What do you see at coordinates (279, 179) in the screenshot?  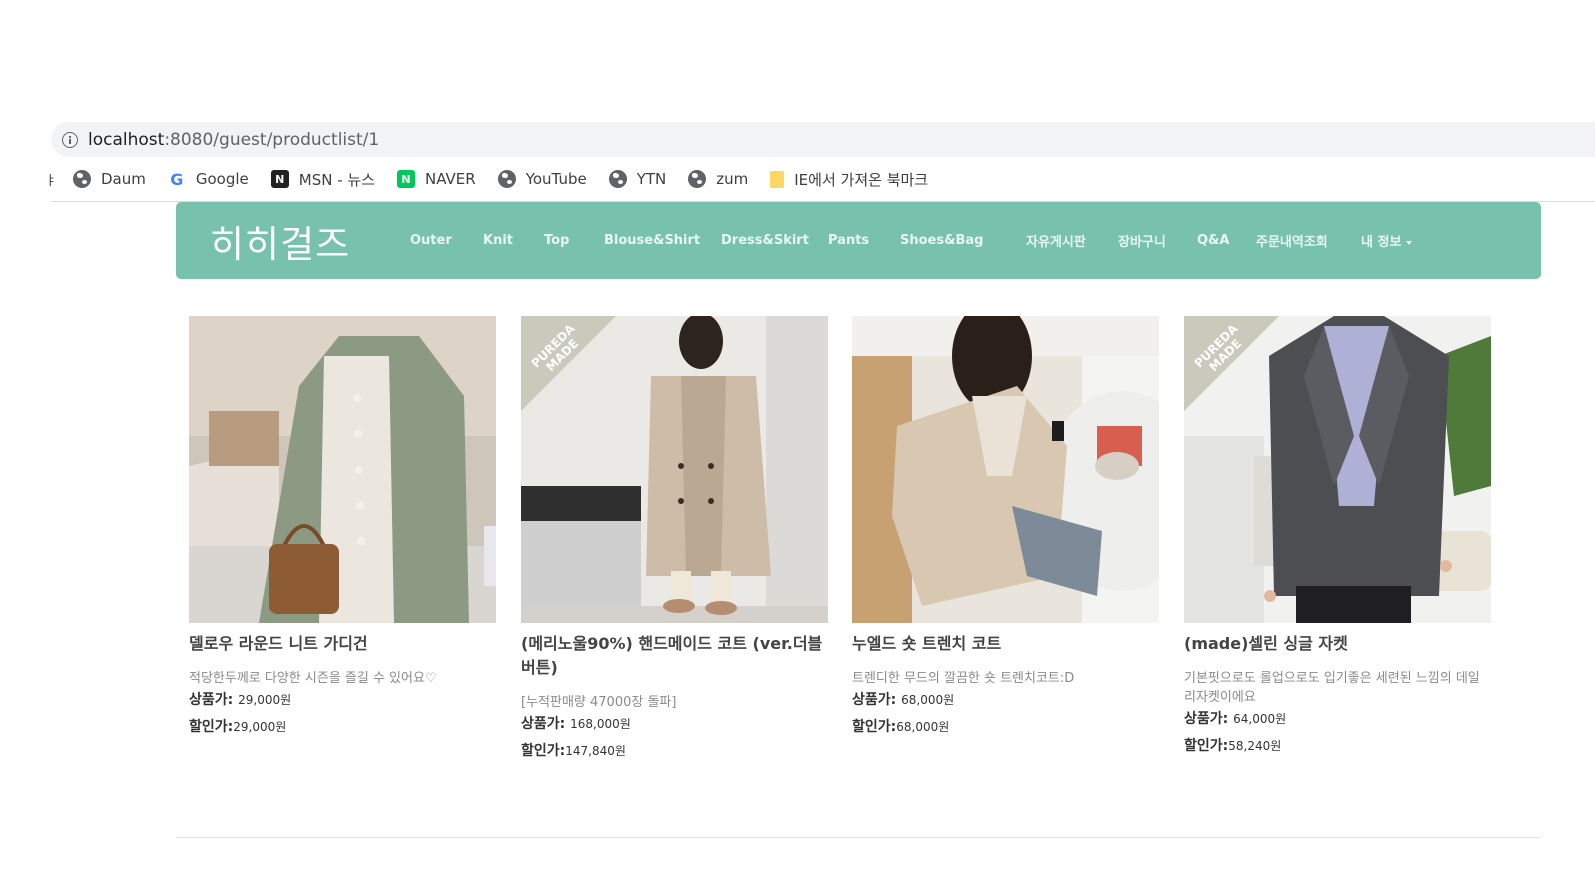 I see `msn-icon: N` at bounding box center [279, 179].